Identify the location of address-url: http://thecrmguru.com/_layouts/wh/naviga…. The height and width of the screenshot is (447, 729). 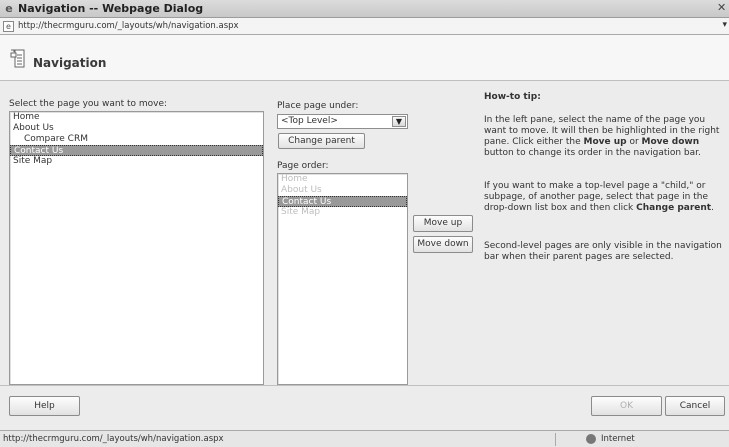
(128, 26).